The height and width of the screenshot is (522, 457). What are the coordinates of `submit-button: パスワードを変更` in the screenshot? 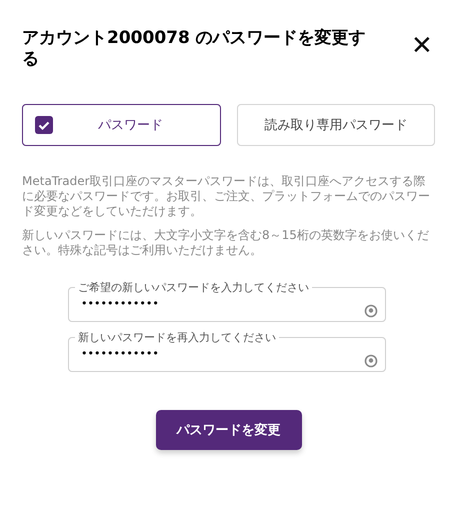 It's located at (229, 430).